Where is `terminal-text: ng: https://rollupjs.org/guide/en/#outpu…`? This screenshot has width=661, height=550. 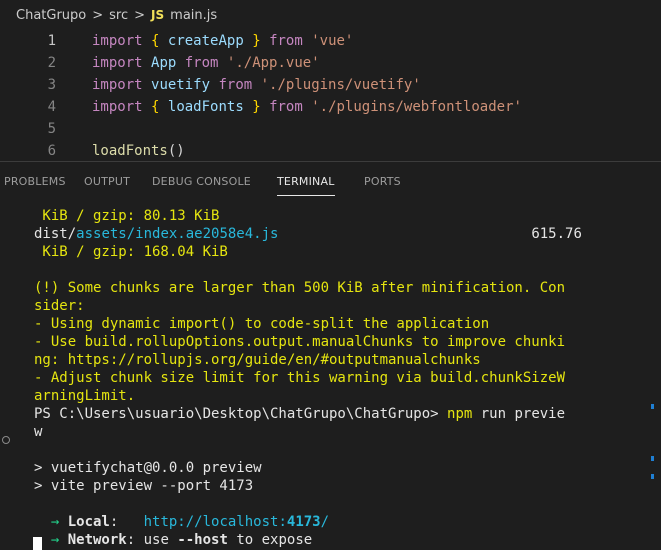
terminal-text: ng: https://rollupjs.org/guide/en/#outpu… is located at coordinates (257, 360).